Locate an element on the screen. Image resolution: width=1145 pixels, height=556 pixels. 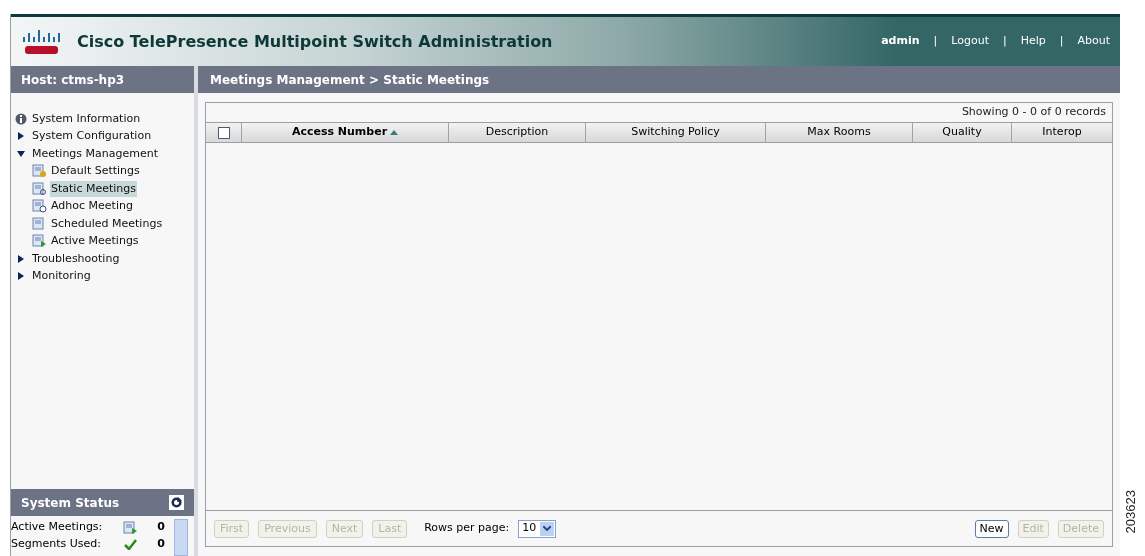
column-header: Switching Policy is located at coordinates (676, 132).